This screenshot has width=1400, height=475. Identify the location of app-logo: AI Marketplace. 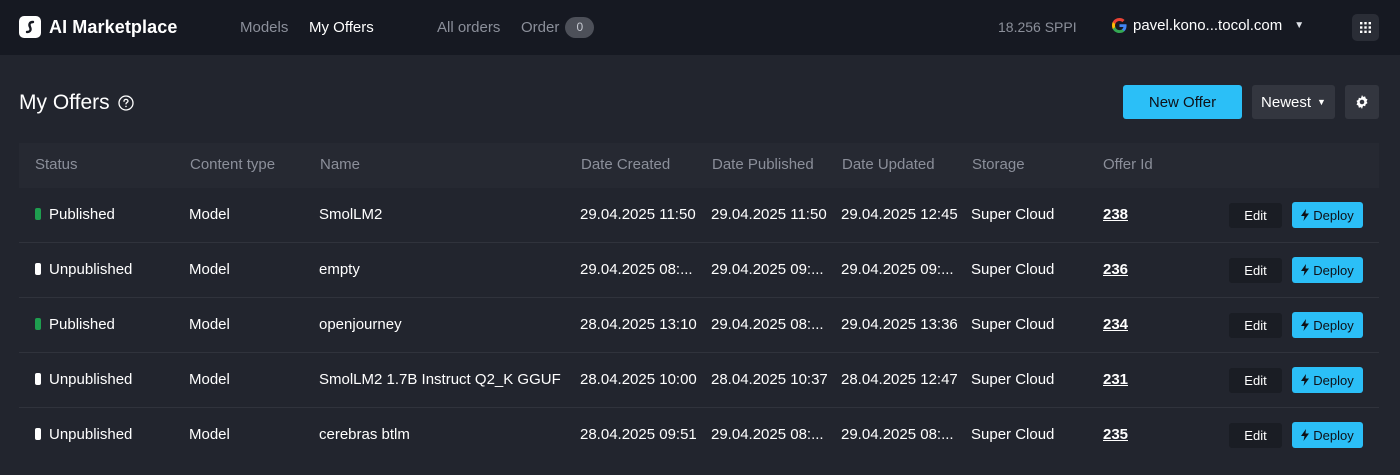
(98, 27).